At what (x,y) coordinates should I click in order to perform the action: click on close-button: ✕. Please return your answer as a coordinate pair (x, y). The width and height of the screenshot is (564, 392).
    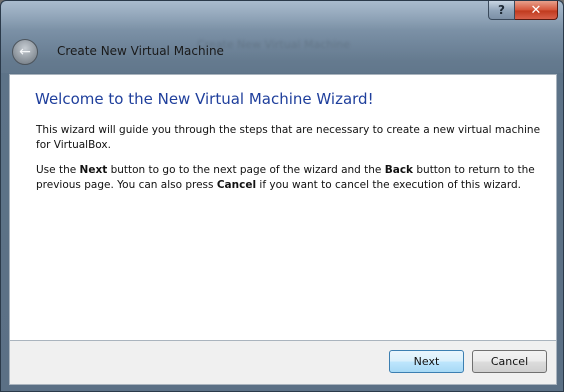
    Looking at the image, I should click on (536, 10).